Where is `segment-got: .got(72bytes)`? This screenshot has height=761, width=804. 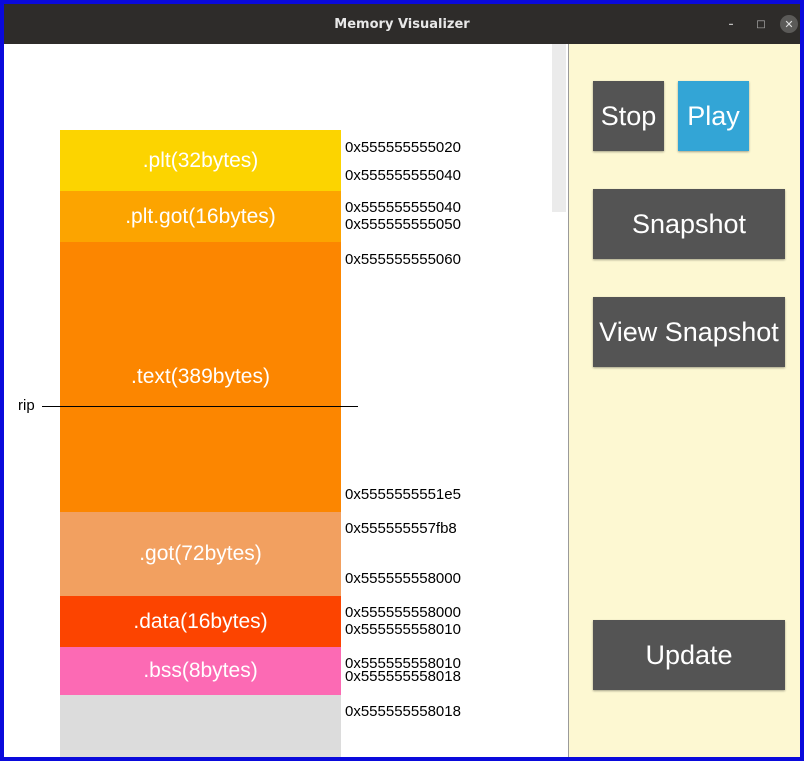 segment-got: .got(72bytes) is located at coordinates (200, 554).